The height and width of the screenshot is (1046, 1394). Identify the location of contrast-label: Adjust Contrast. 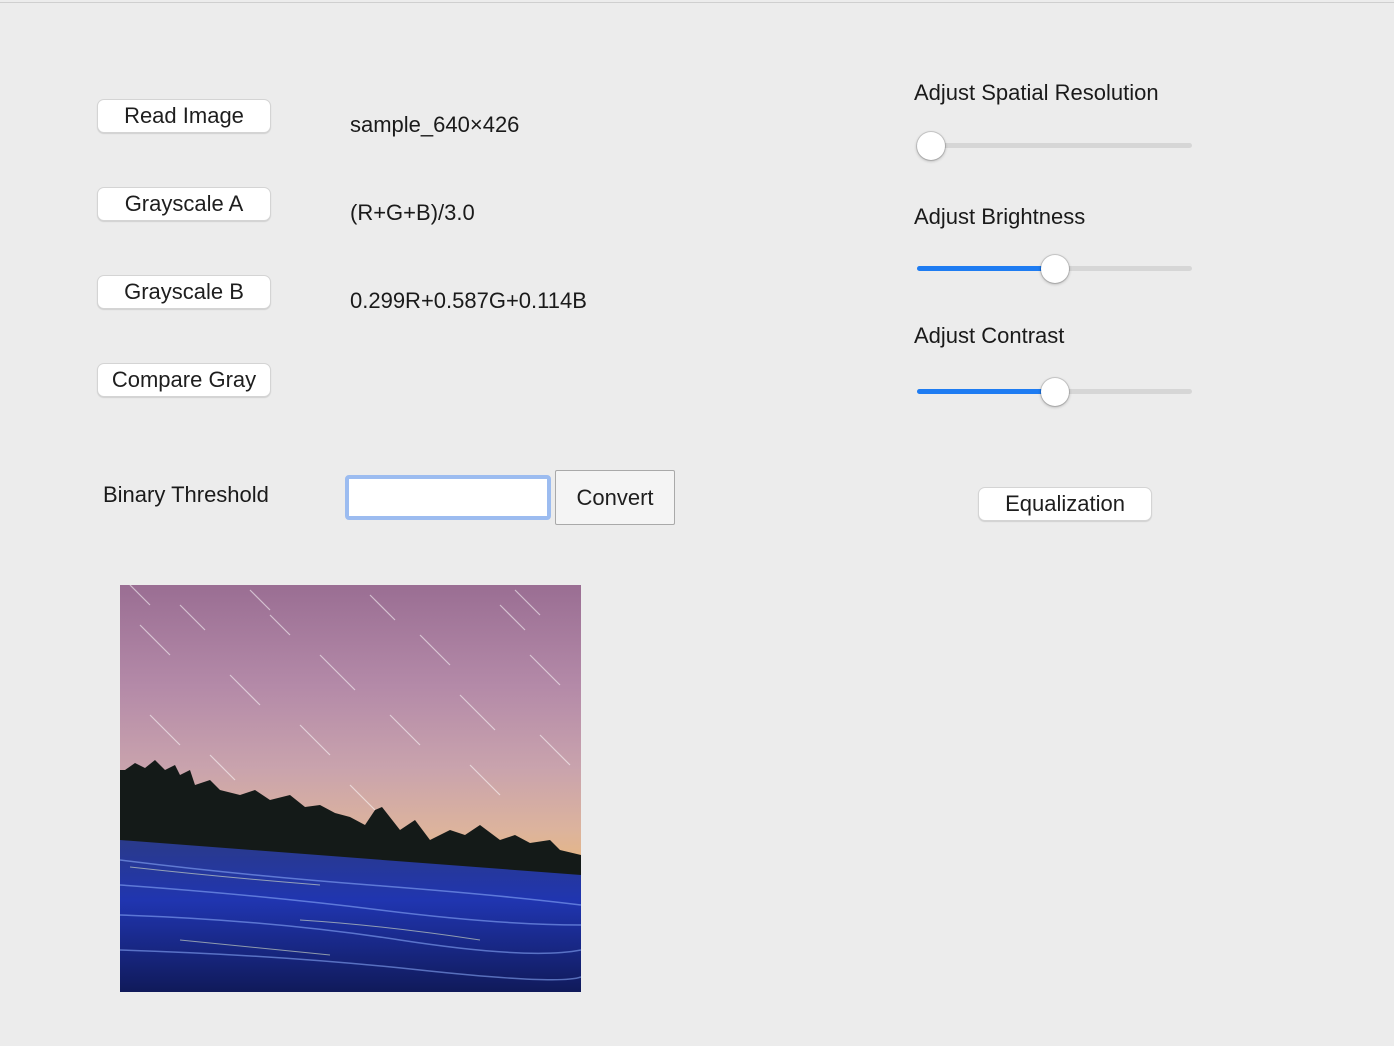
(989, 335).